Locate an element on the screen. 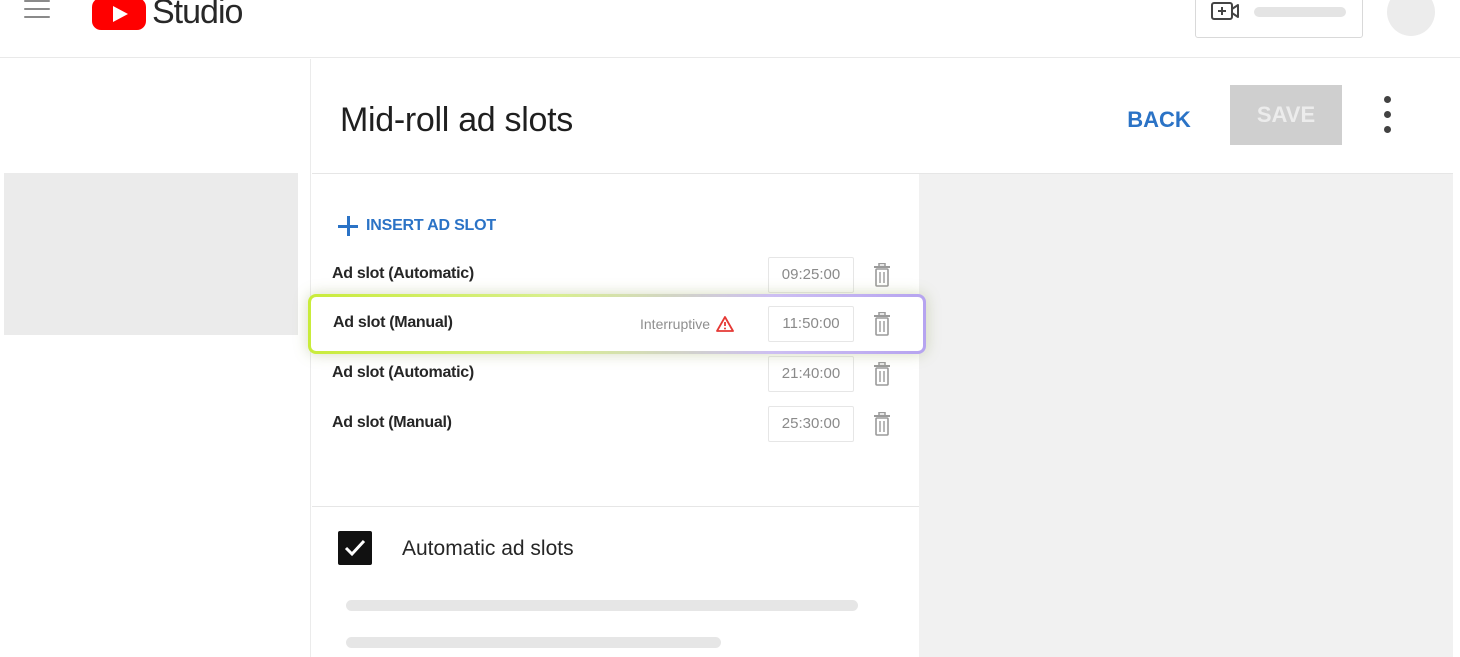 The width and height of the screenshot is (1460, 657). studio-logo-text: Studio is located at coordinates (197, 16).